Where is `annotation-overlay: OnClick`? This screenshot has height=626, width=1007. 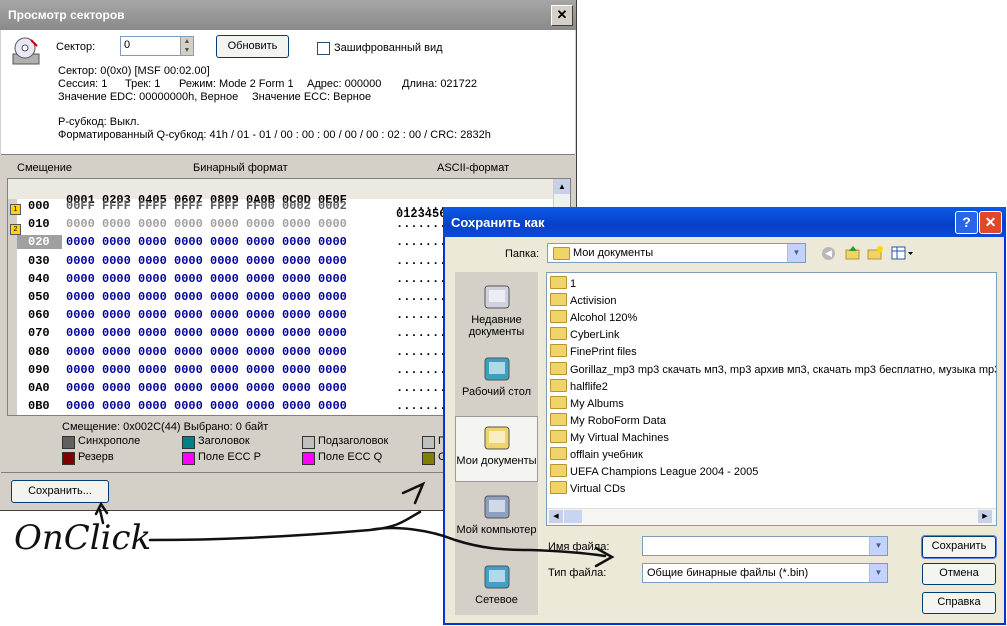
annotation-overlay: OnClick is located at coordinates (314, 524).